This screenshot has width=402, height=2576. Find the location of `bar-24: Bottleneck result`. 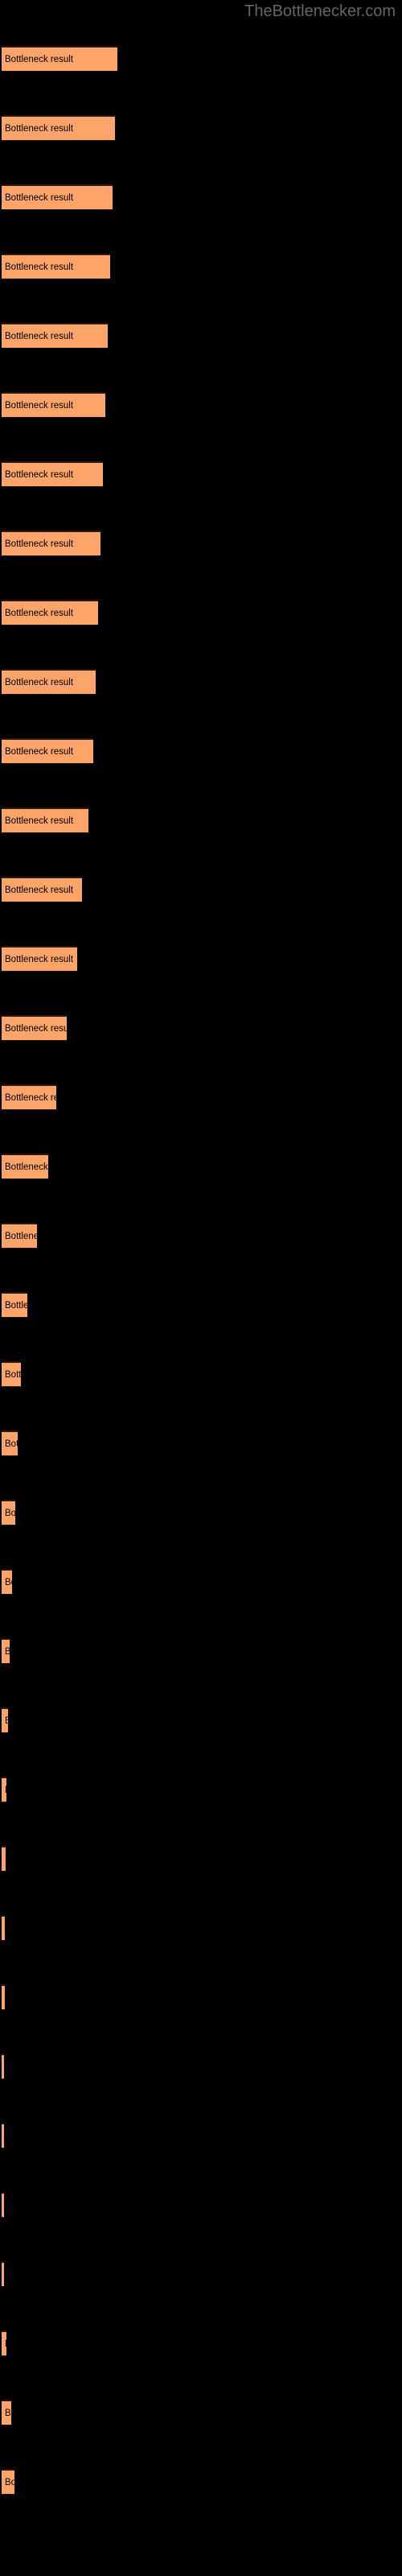

bar-24: Bottleneck result is located at coordinates (6, 1651).